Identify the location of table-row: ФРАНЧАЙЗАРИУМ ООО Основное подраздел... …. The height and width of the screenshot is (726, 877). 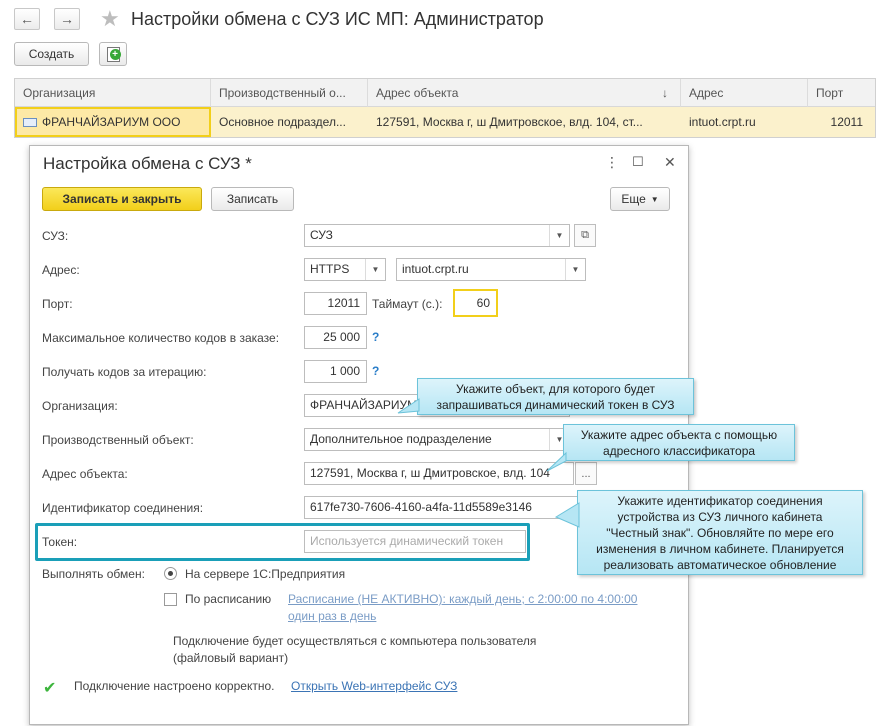
(445, 122).